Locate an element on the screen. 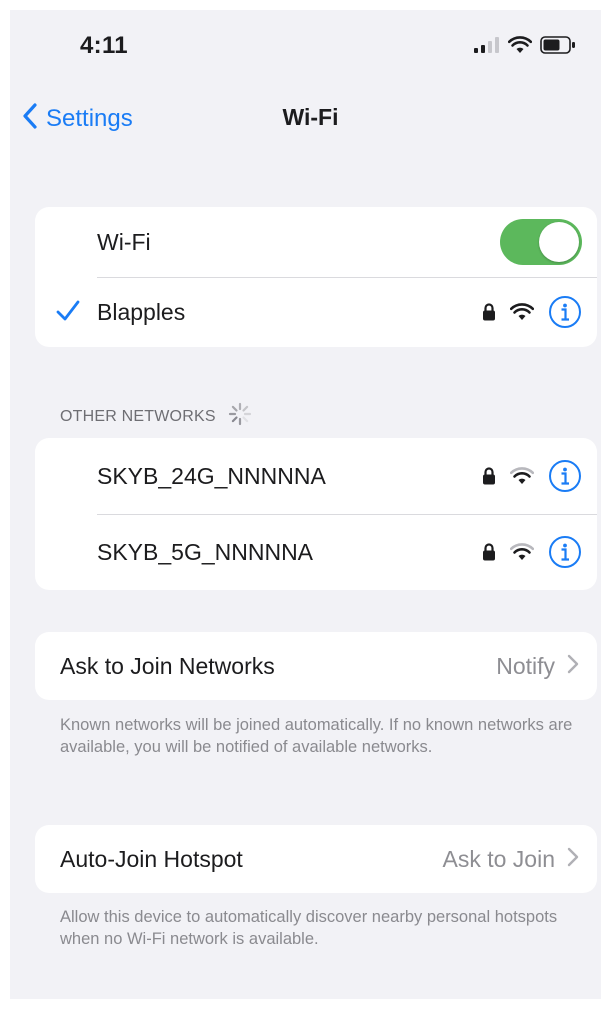 The width and height of the screenshot is (611, 1009). checkmark-icon is located at coordinates (68, 313).